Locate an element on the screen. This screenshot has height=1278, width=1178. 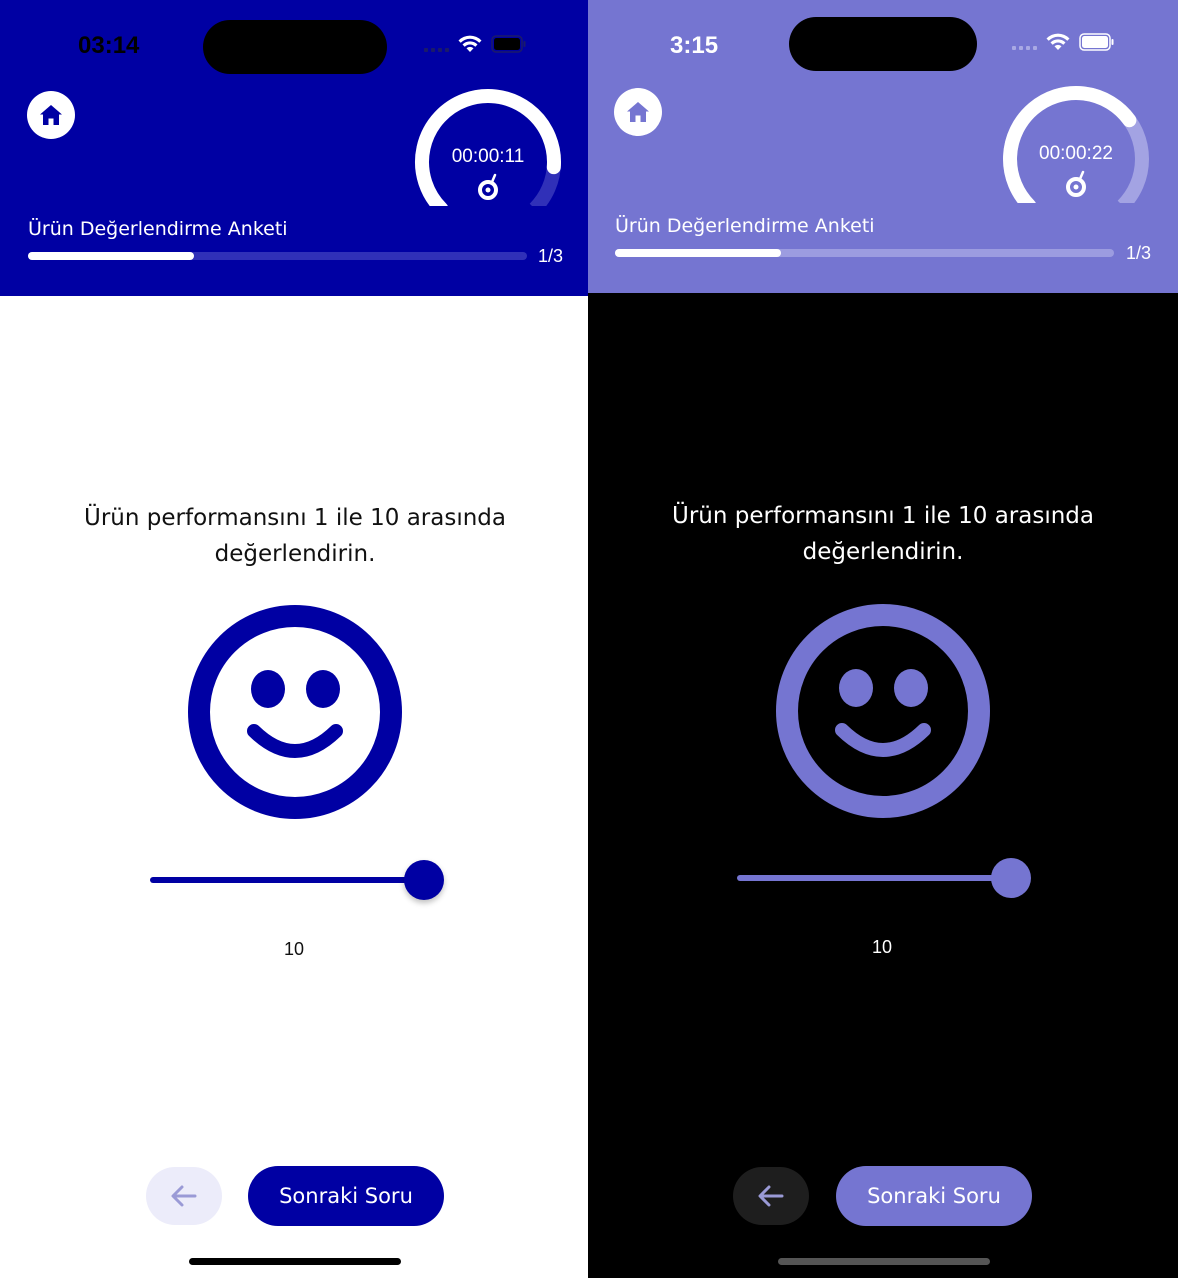
countdown-timer: 00:00:22 is located at coordinates (1076, 143).